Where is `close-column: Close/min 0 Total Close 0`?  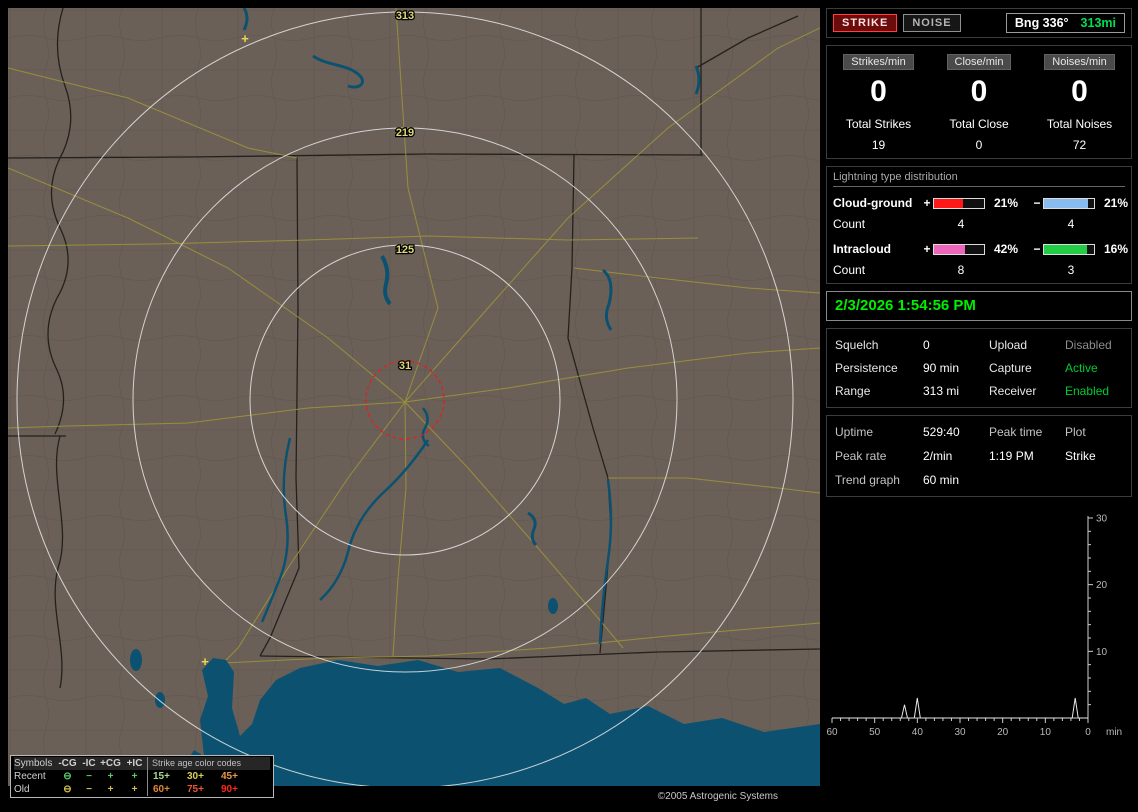 close-column: Close/min 0 Total Close 0 is located at coordinates (979, 103).